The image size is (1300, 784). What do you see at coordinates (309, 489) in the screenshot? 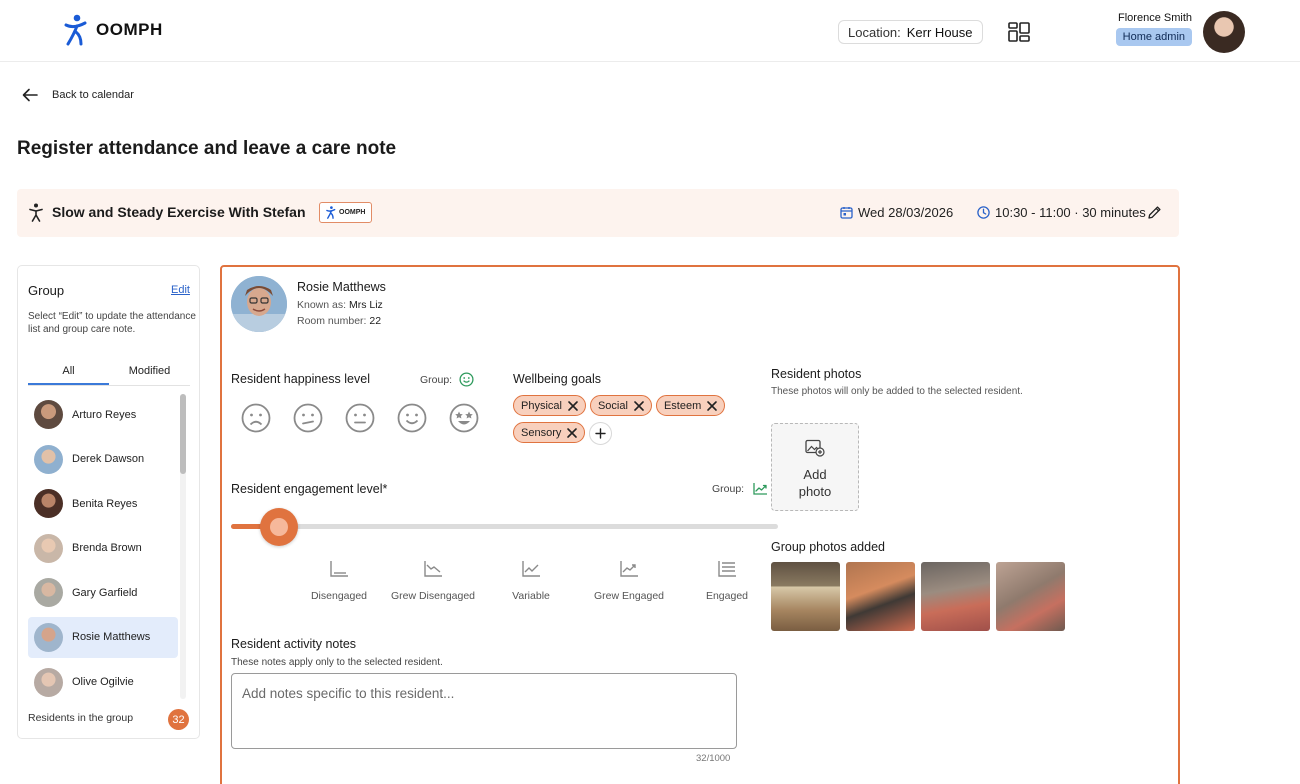
I see `engagement-title: Resident engagement level*` at bounding box center [309, 489].